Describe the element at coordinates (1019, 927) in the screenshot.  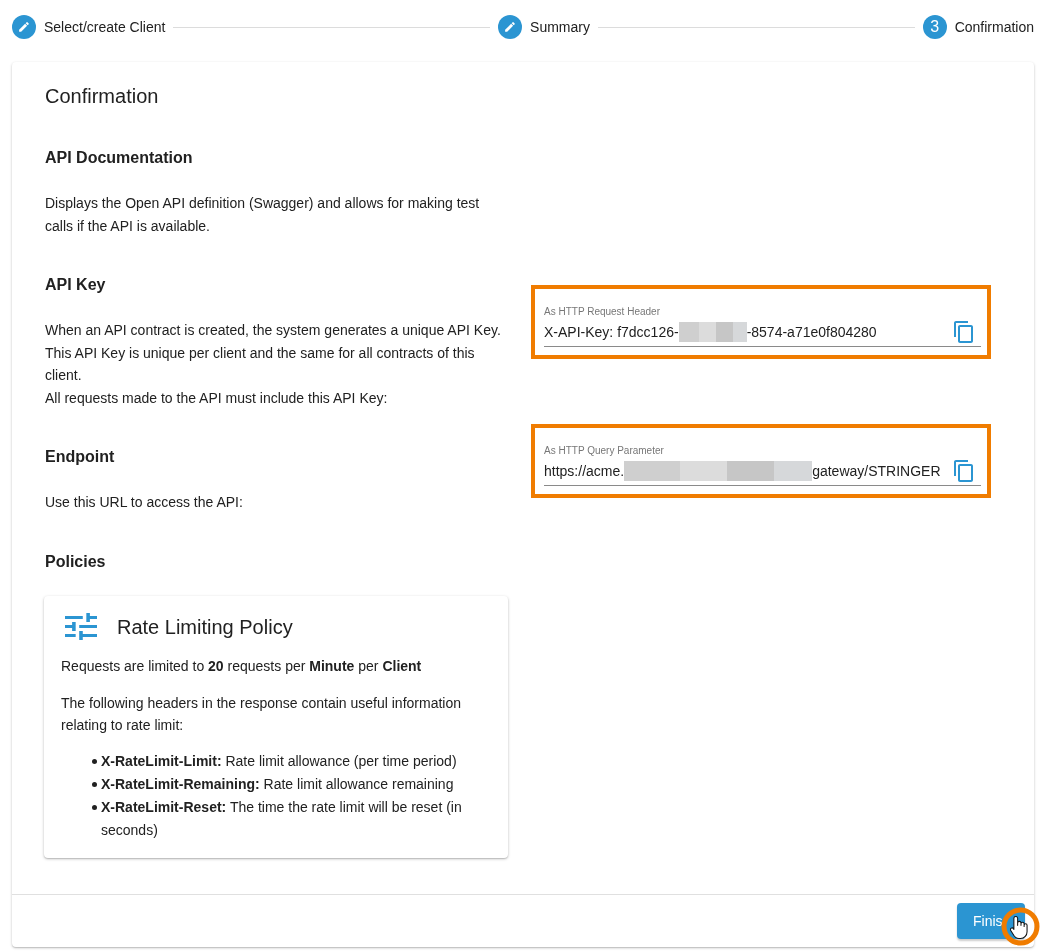
I see `hand-cursor-icon` at that location.